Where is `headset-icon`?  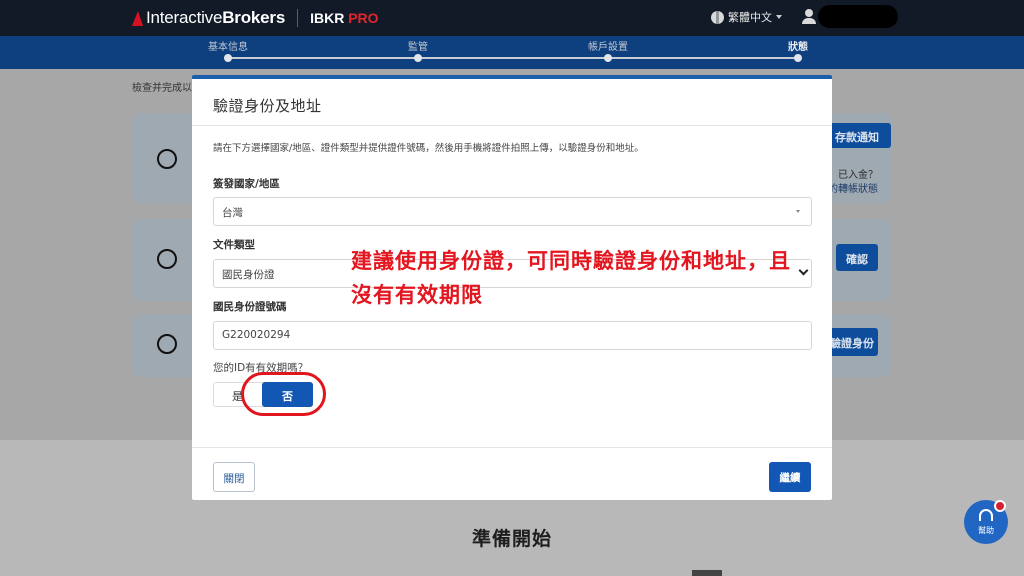 headset-icon is located at coordinates (986, 515).